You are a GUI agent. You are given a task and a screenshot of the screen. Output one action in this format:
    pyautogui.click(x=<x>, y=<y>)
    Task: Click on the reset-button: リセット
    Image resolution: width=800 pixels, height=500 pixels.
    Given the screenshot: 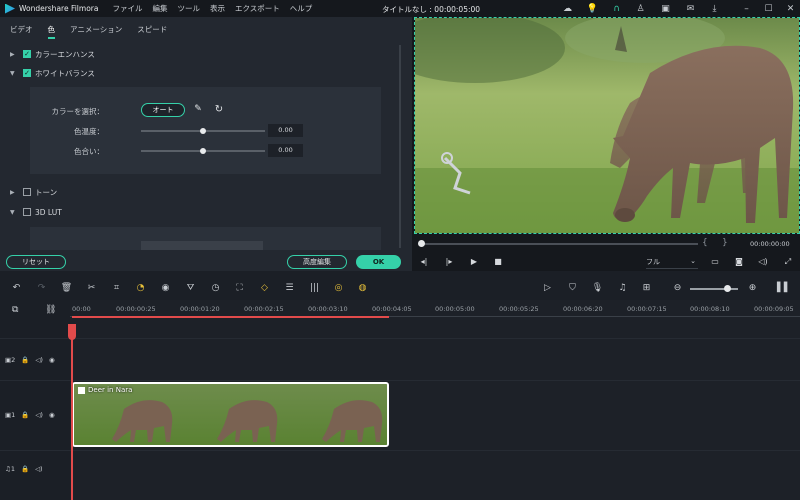 What is the action you would take?
    pyautogui.click(x=36, y=262)
    